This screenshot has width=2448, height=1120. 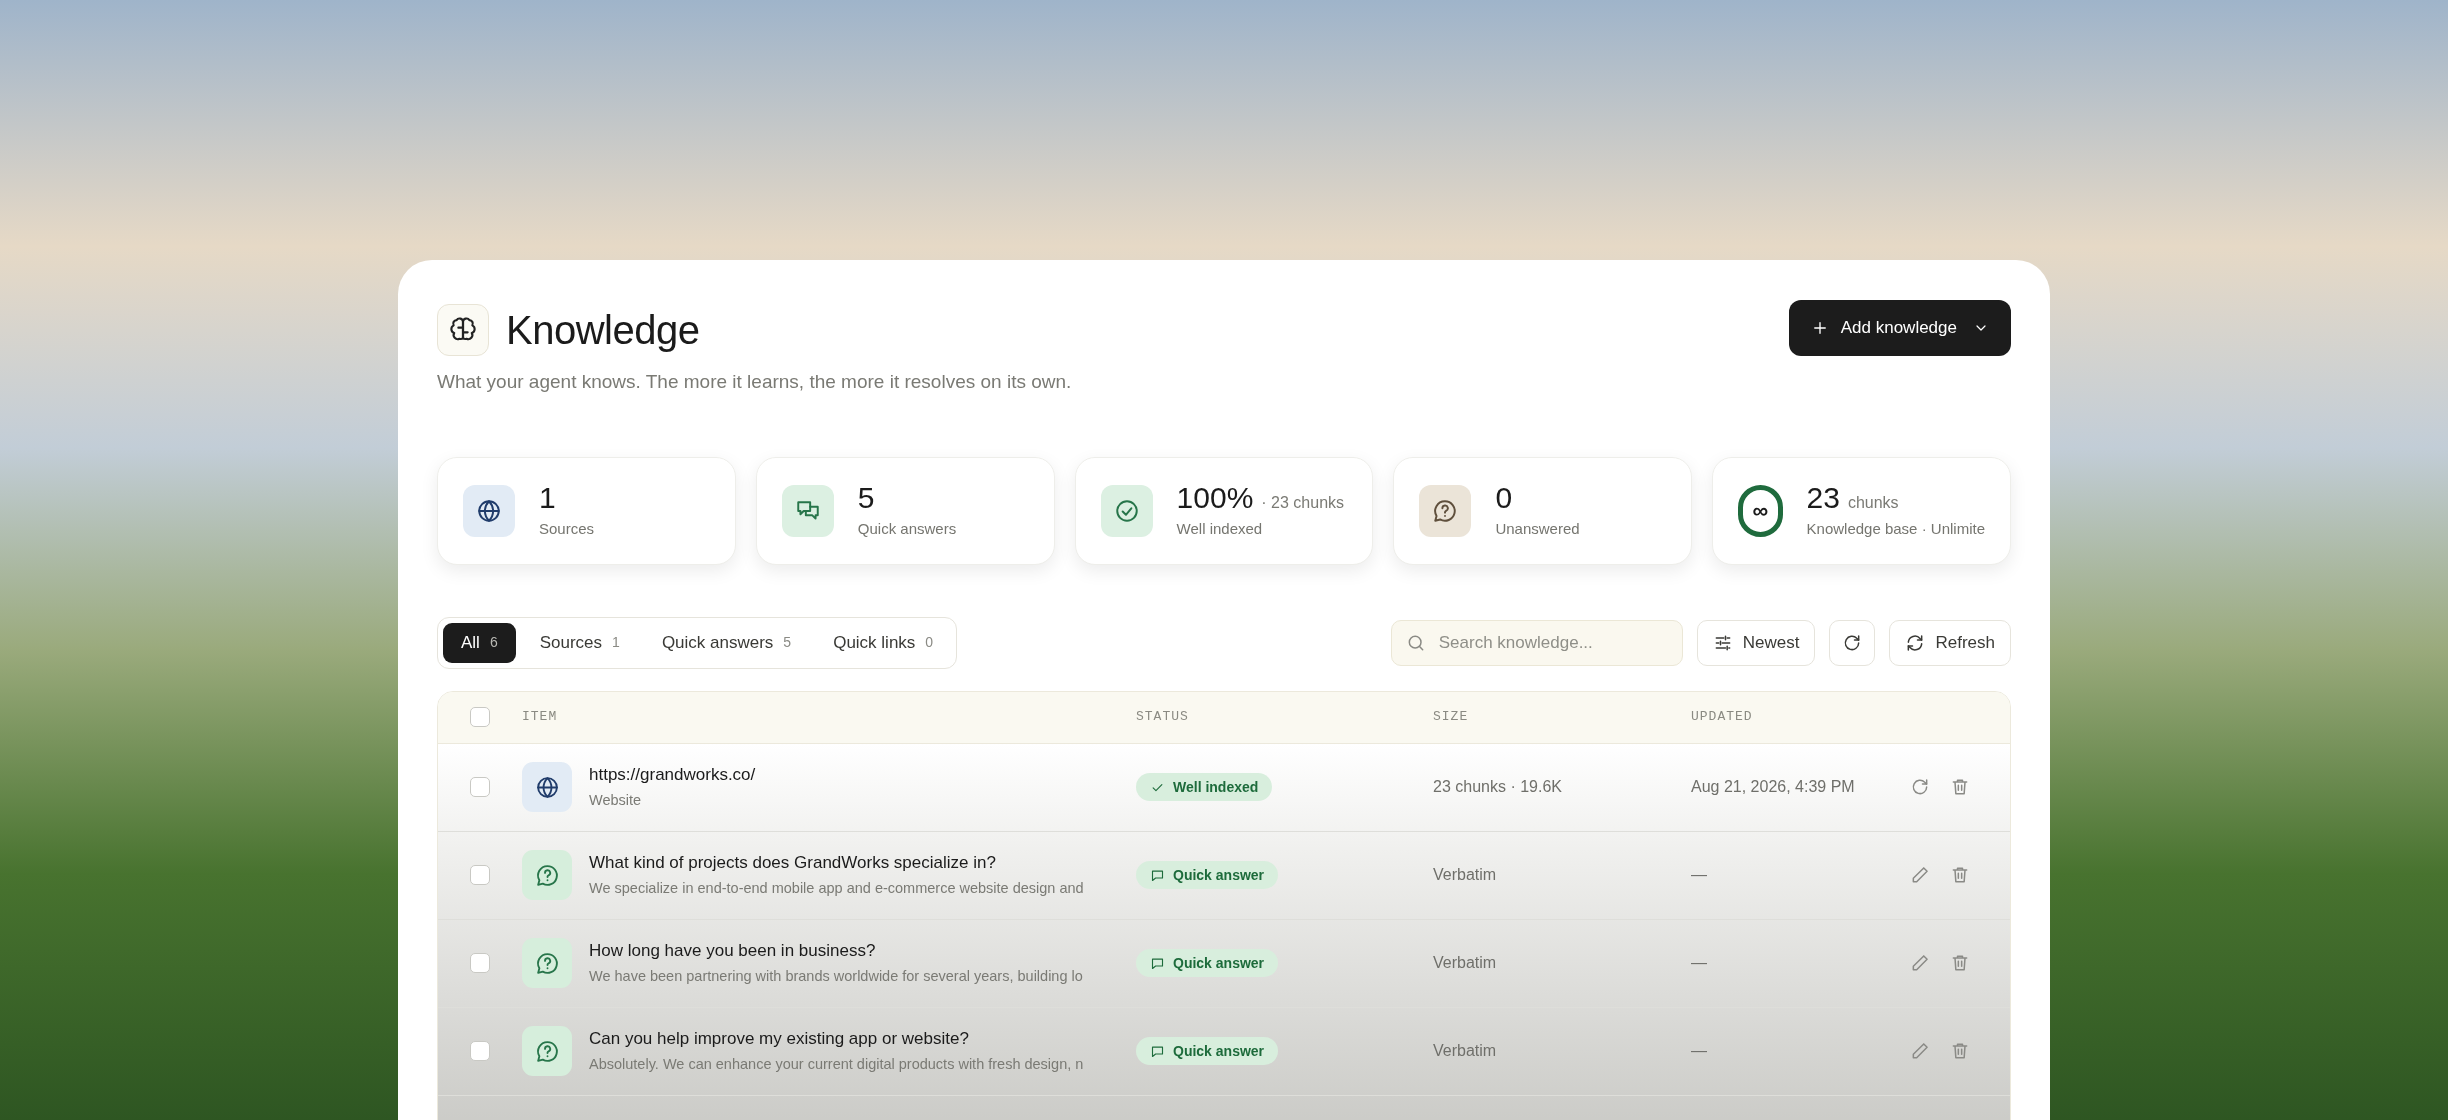 What do you see at coordinates (603, 330) in the screenshot?
I see `page-title: Knowledge` at bounding box center [603, 330].